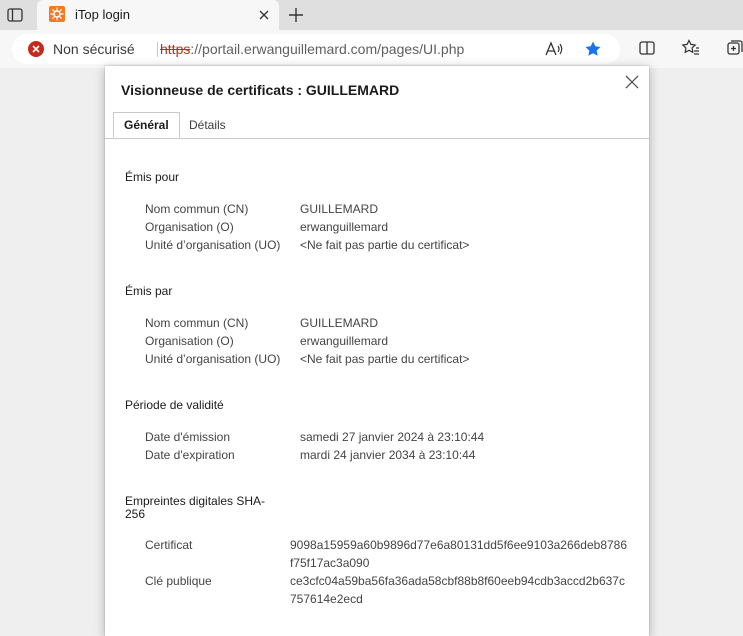 Image resolution: width=743 pixels, height=636 pixels. I want to click on issued-by-ou-value: <Ne fait pas partie du certificat>, so click(385, 359).